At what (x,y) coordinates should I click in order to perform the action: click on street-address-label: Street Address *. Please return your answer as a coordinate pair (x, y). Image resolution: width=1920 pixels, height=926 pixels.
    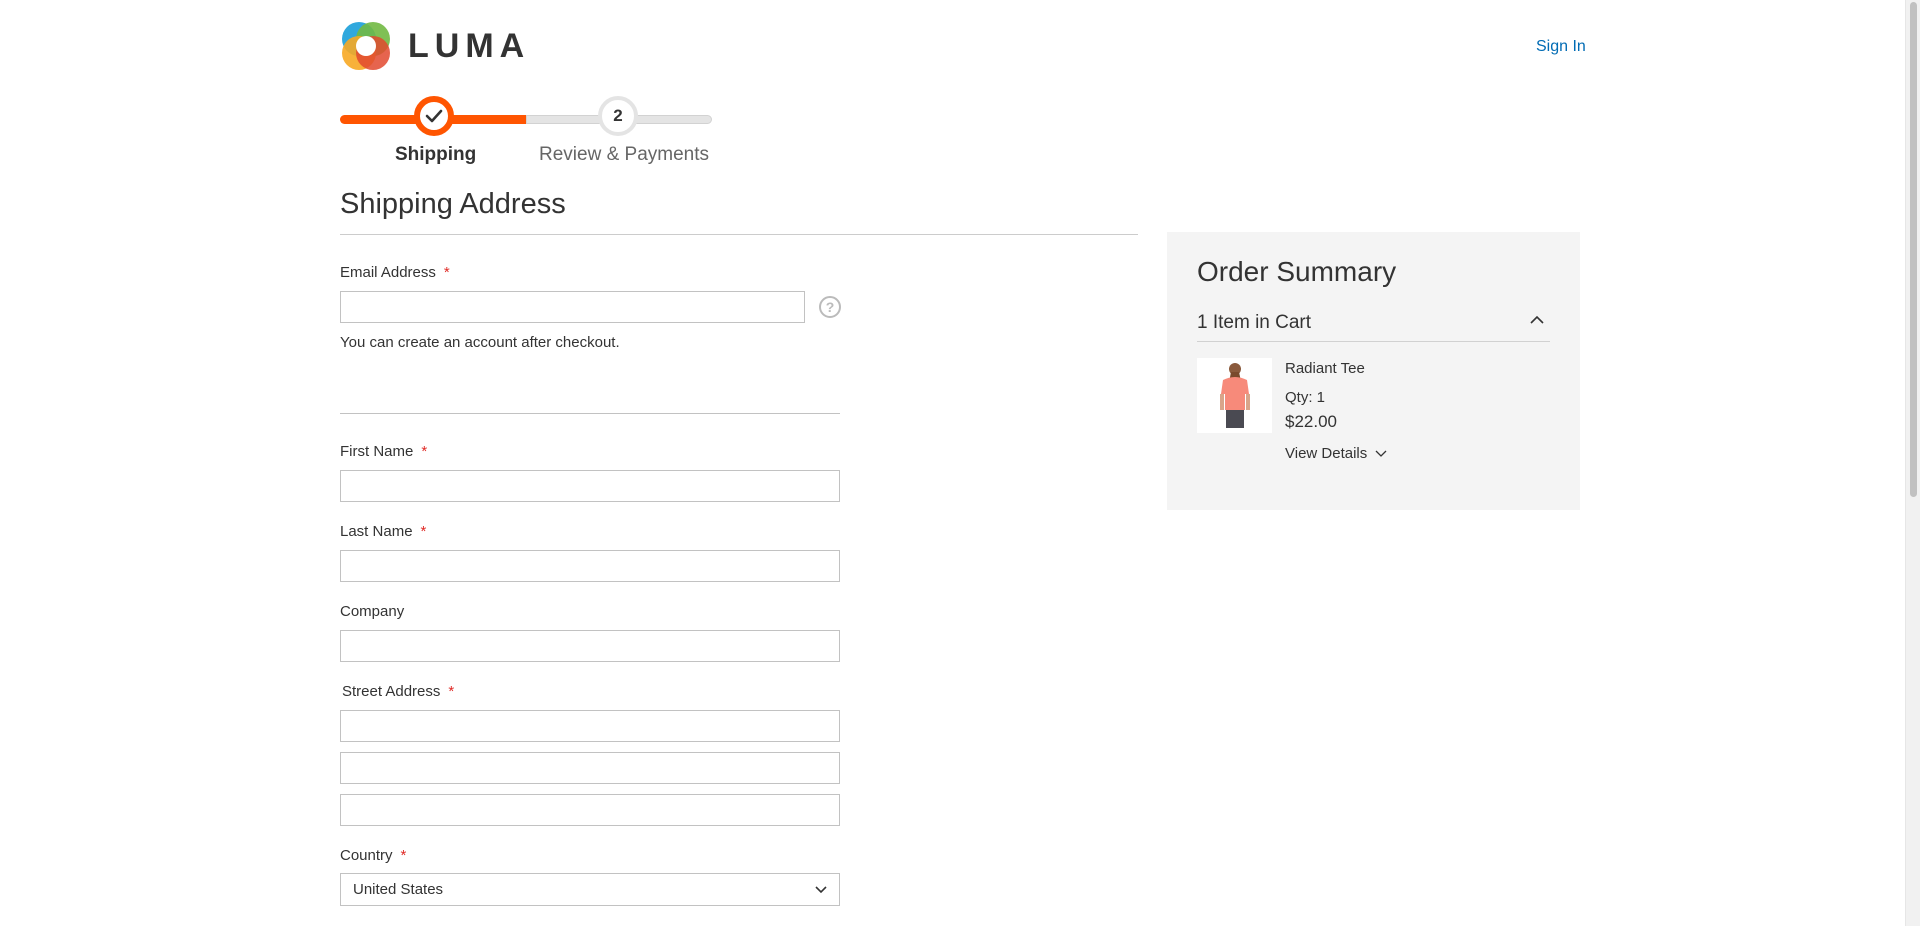
    Looking at the image, I should click on (398, 691).